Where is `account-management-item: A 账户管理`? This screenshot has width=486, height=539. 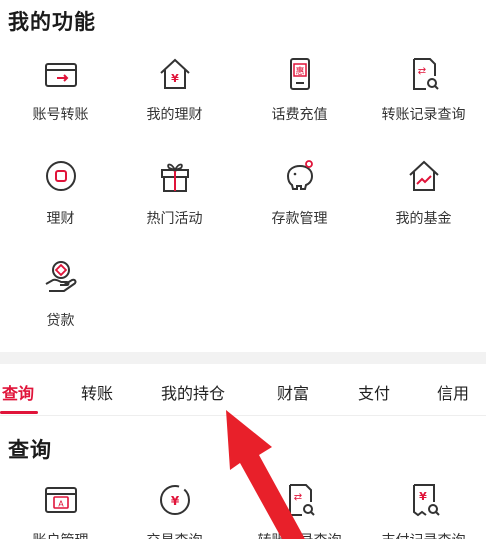
account-management-item: A 账户管理 is located at coordinates (60, 508).